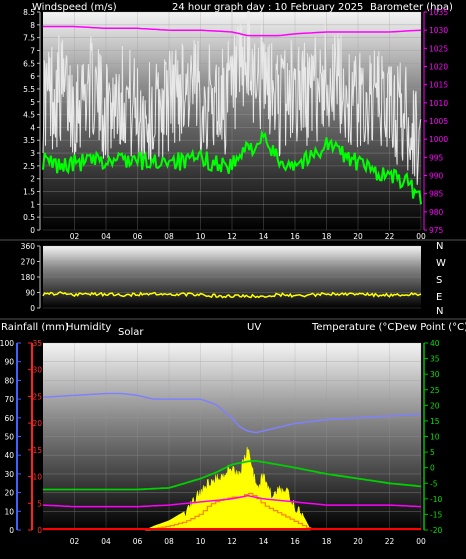  Describe the element at coordinates (436, 157) in the screenshot. I see `barometer-tick-label: 995` at that location.